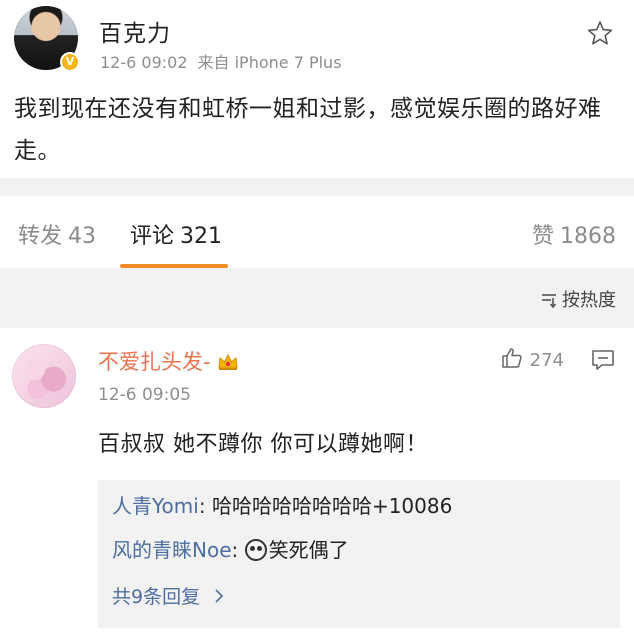  I want to click on active-tab-indicator, so click(174, 266).